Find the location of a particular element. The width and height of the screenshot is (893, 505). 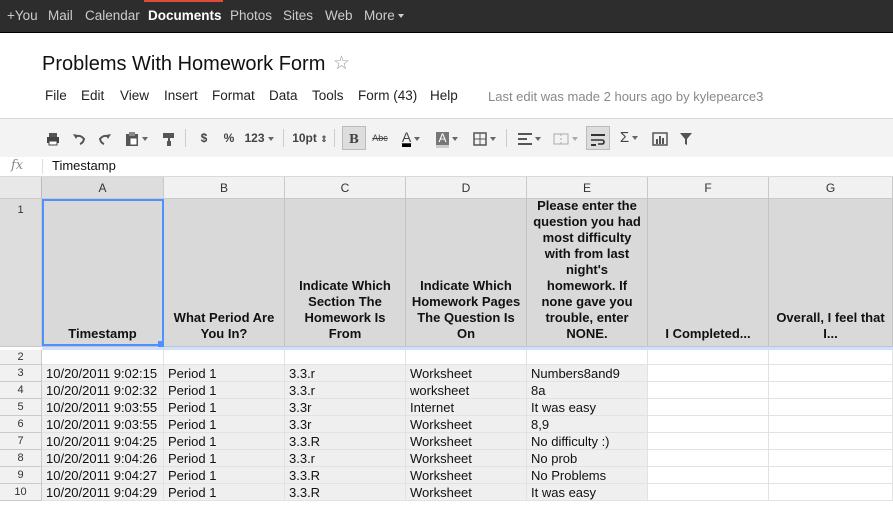

filter-button is located at coordinates (686, 138).